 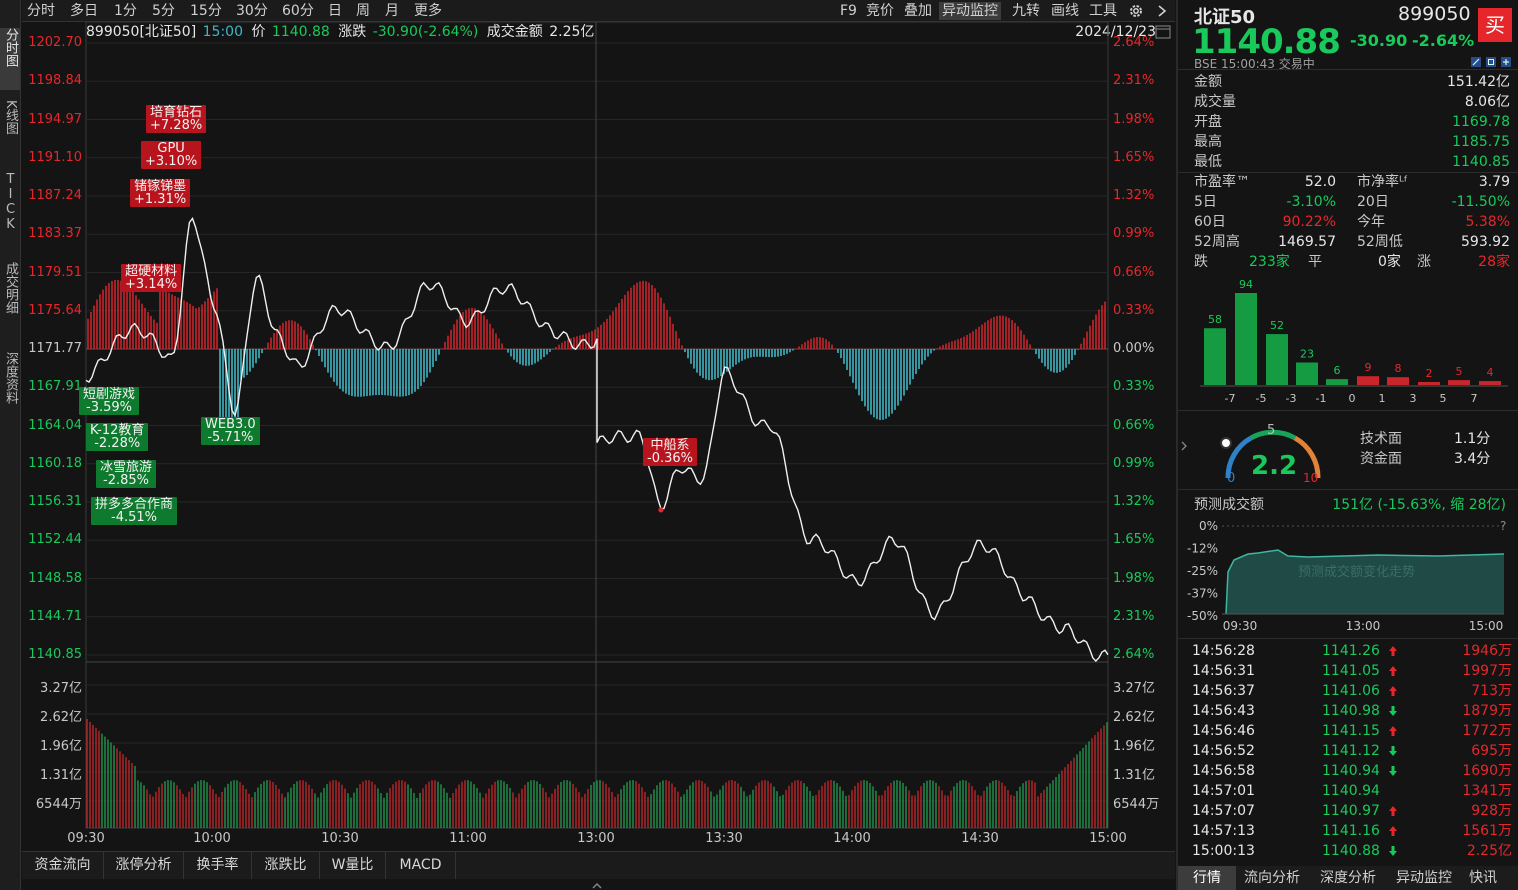 I want to click on tab-depth: 深度资料, so click(x=10, y=392).